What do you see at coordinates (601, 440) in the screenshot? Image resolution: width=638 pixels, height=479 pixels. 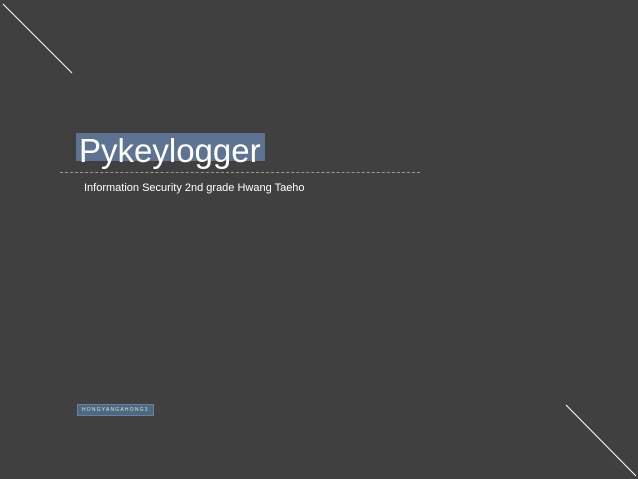 I see `bottom-right-diagonal-line` at bounding box center [601, 440].